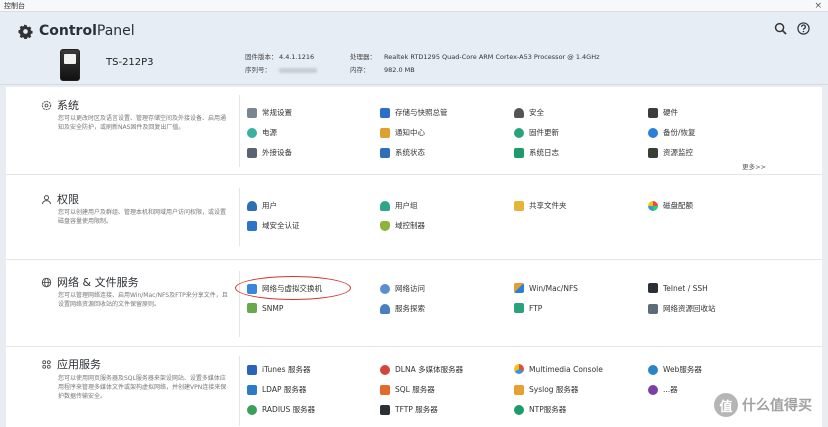  I want to click on item-dlna-server: DLNA 多媒体服务器, so click(421, 369).